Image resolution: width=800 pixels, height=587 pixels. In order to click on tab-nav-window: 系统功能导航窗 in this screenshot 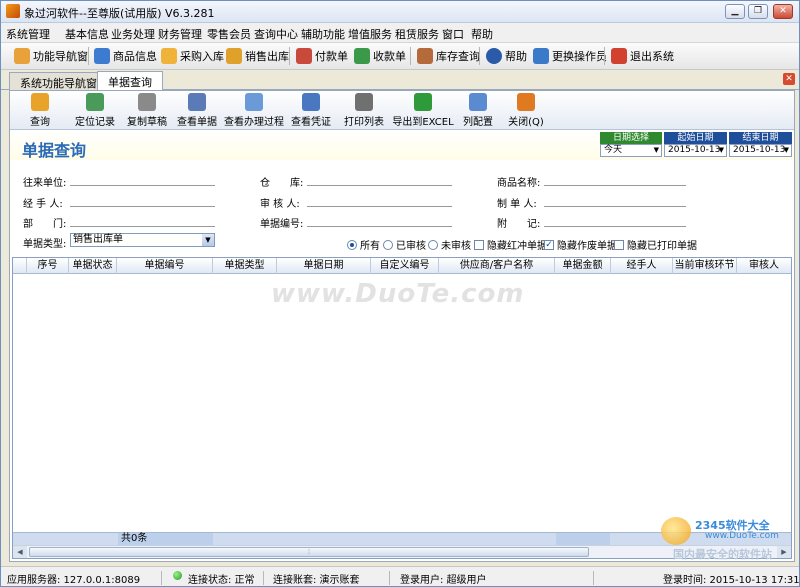, I will do `click(58, 81)`.